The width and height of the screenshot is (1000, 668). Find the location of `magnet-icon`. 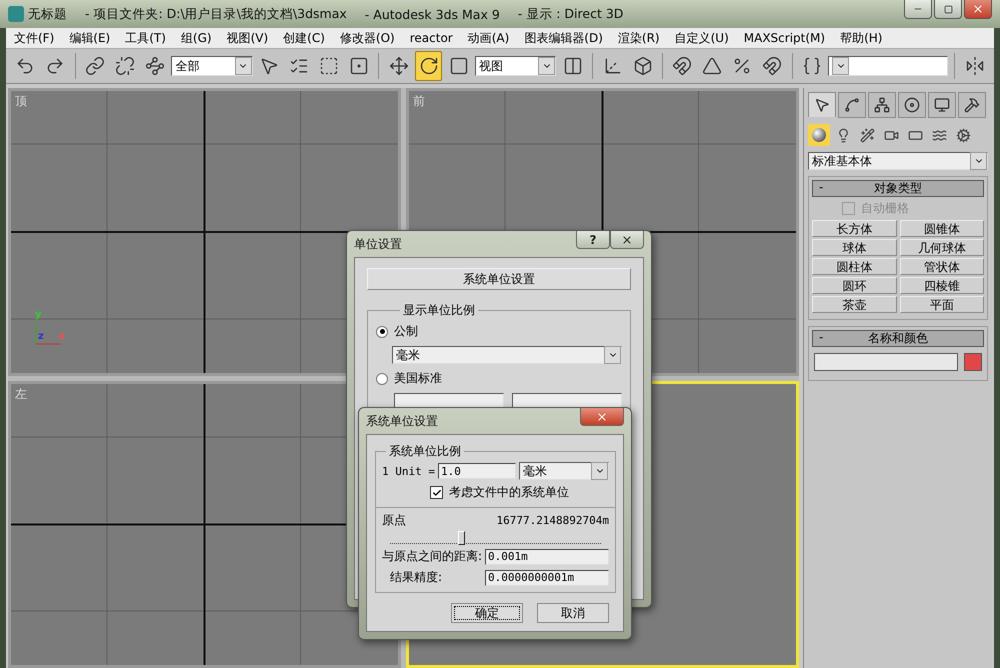

magnet-icon is located at coordinates (772, 66).